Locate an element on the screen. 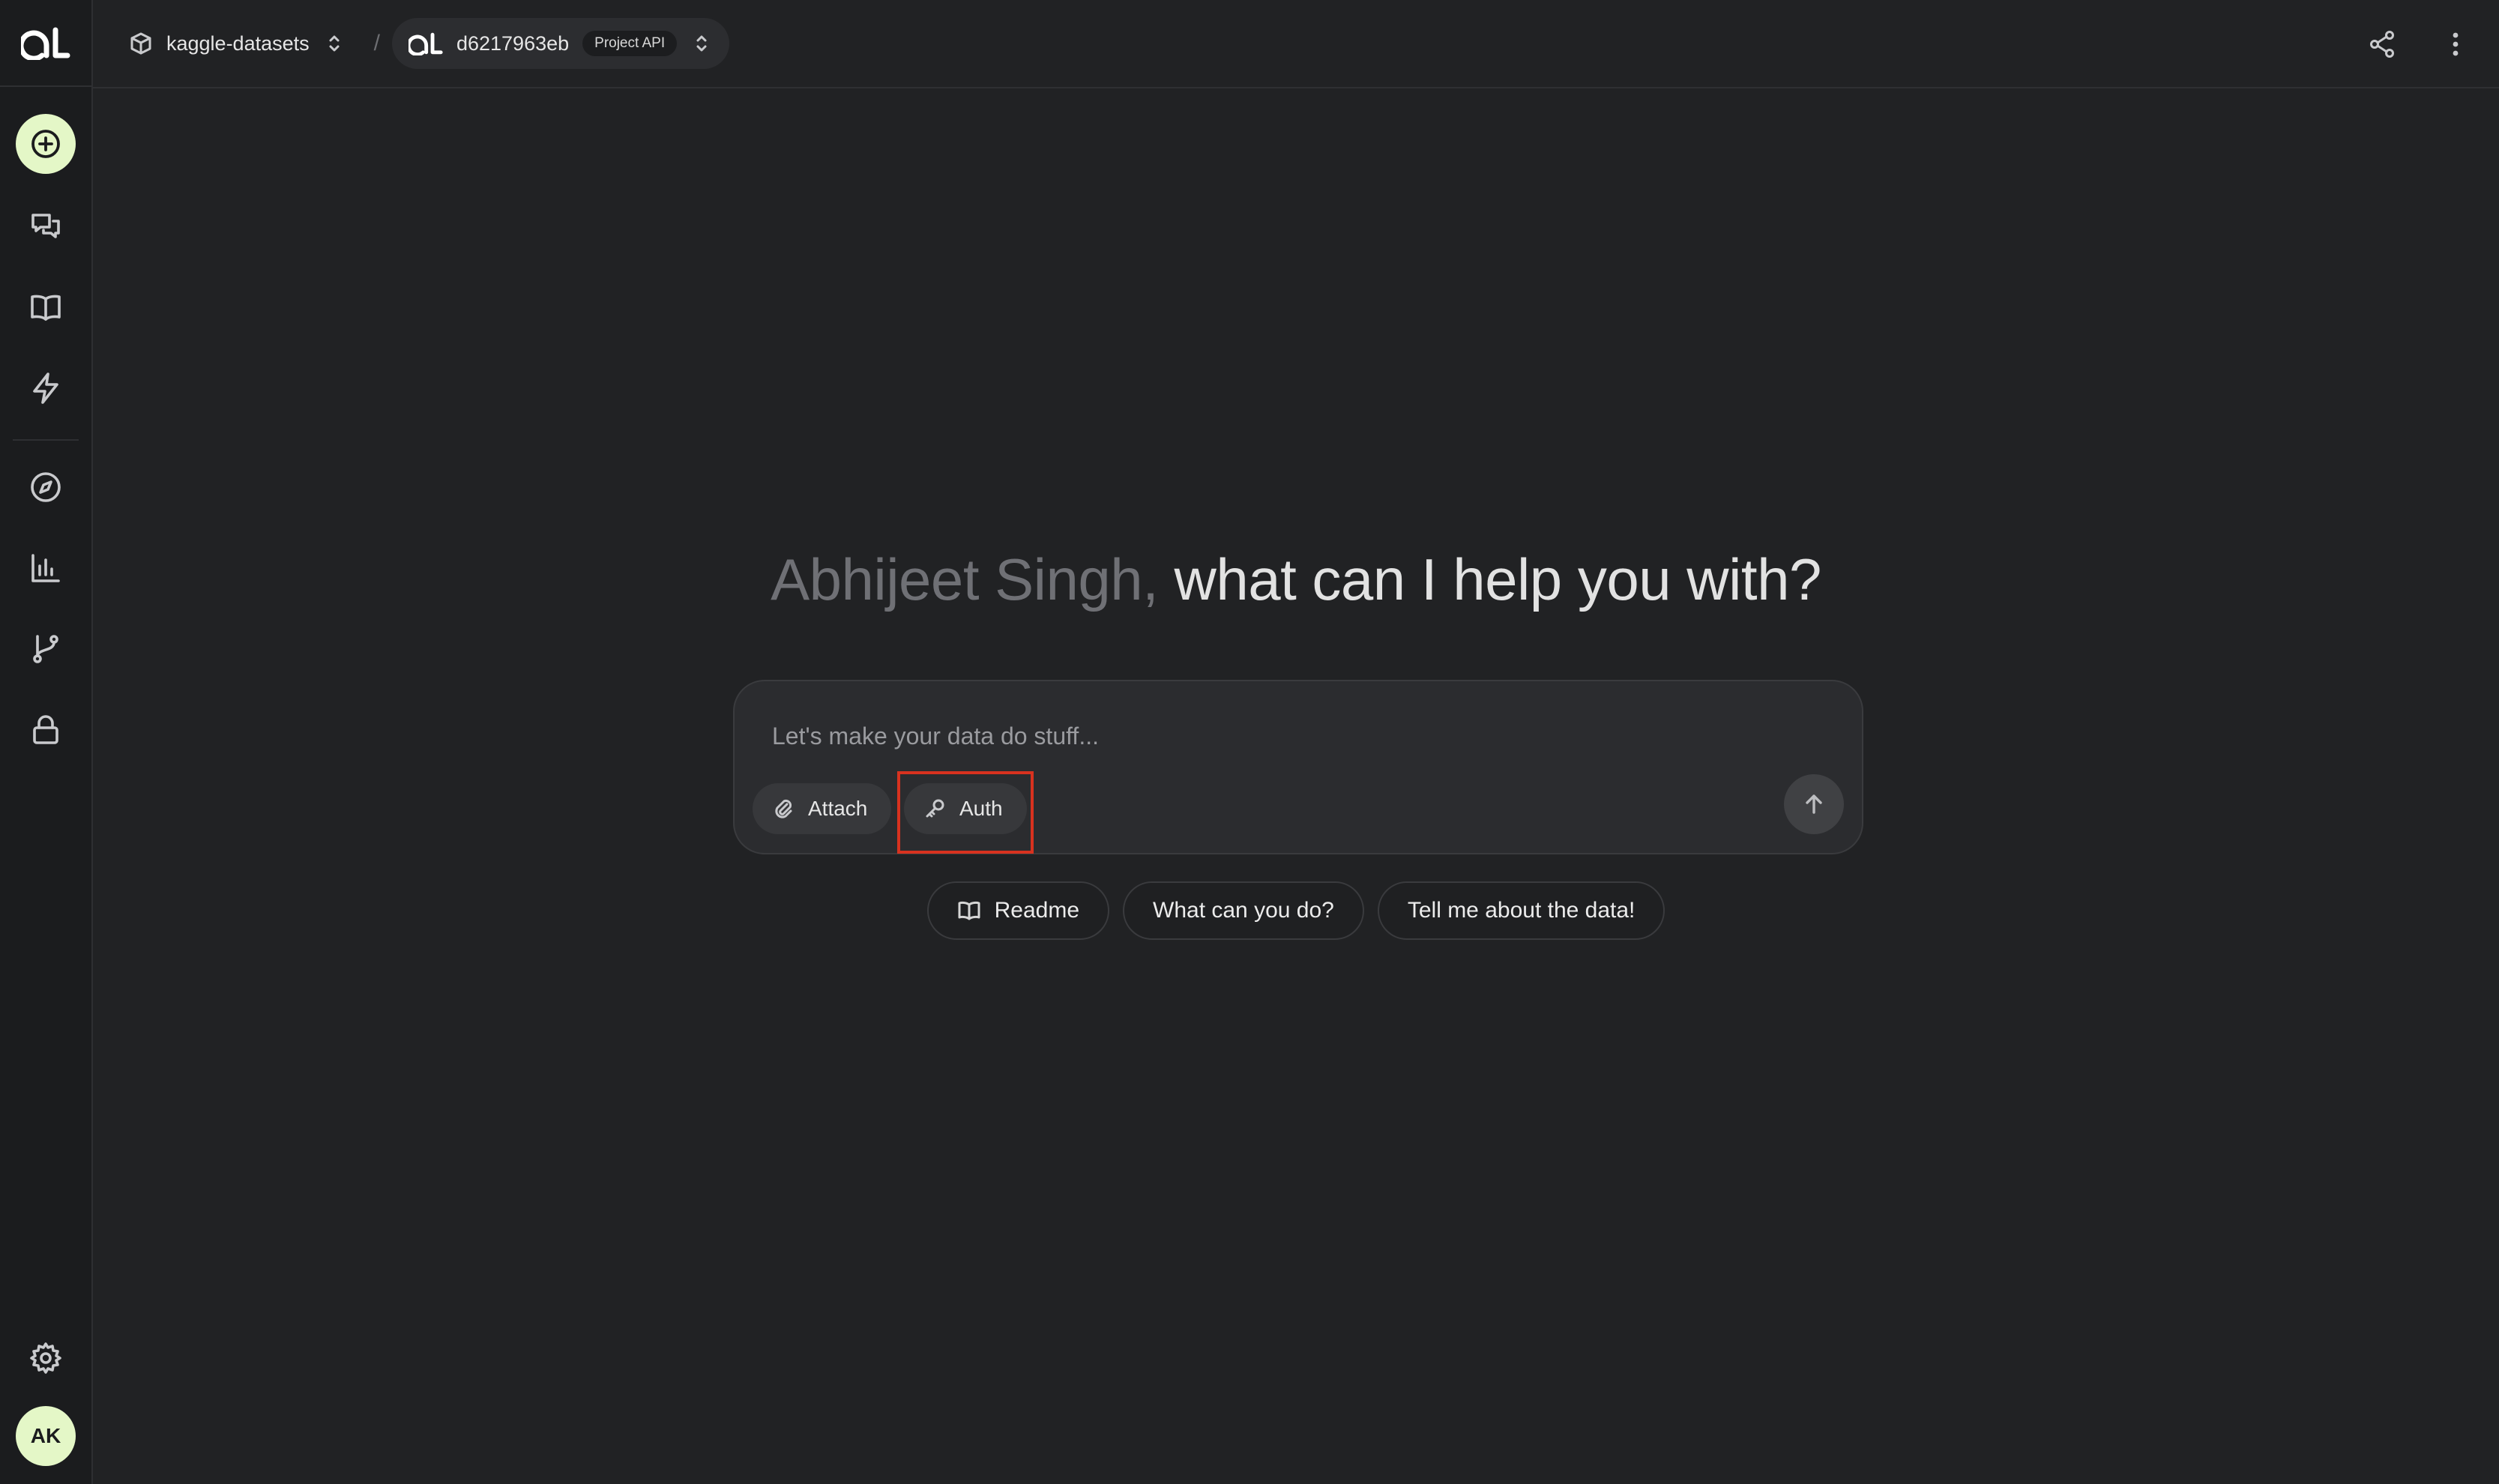  suggestion-capabilities: What can you do? is located at coordinates (1243, 911).